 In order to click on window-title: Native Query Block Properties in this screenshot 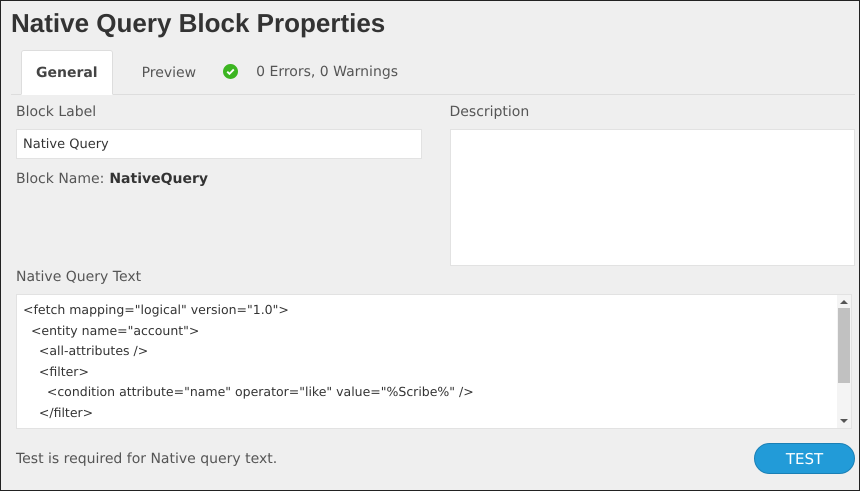, I will do `click(198, 23)`.